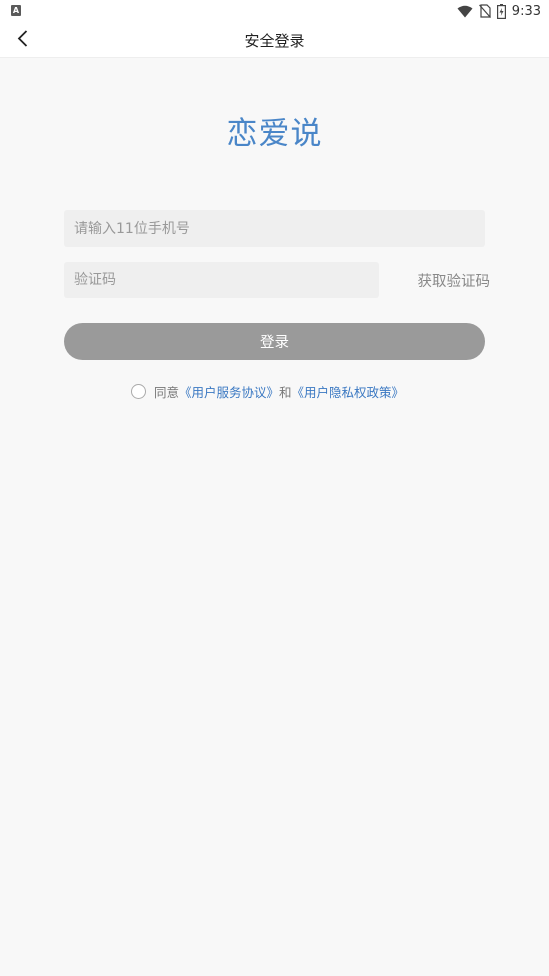  I want to click on notification-icon: A, so click(16, 10).